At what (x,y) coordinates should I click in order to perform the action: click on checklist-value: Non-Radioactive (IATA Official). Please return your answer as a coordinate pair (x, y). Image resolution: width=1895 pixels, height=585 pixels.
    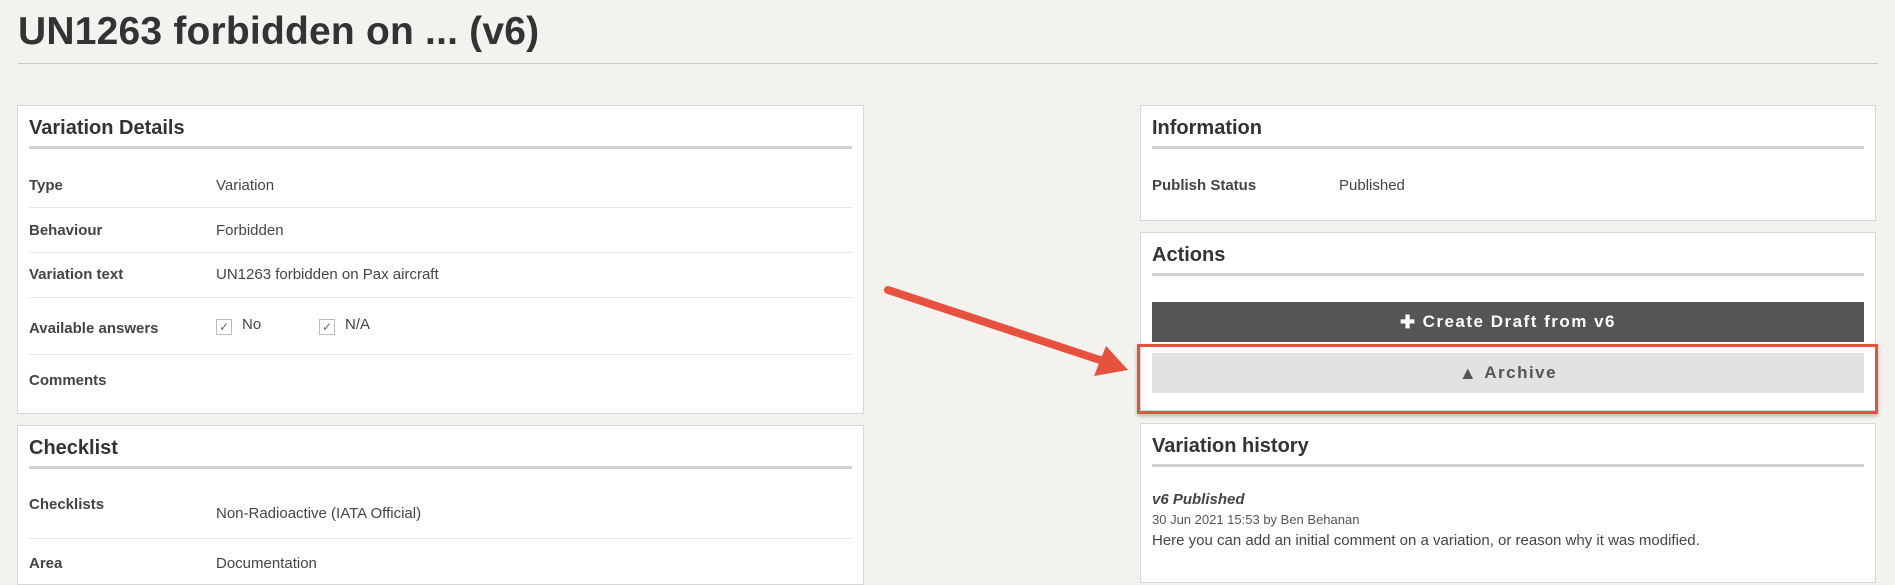
    Looking at the image, I should click on (319, 513).